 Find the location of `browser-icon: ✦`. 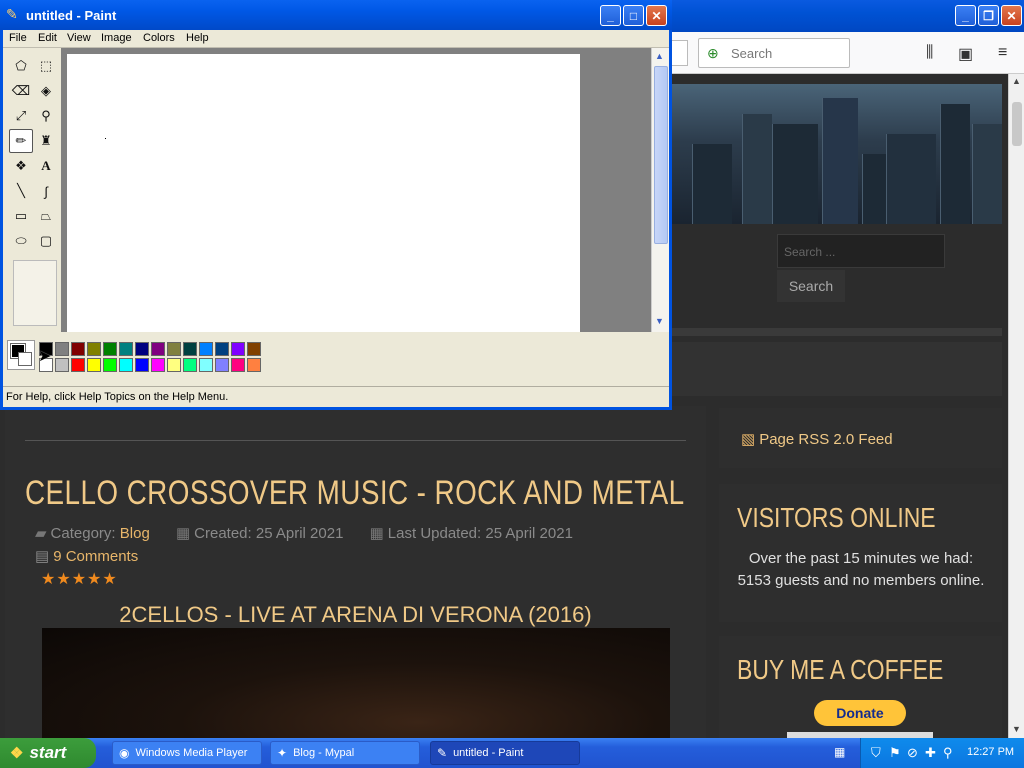

browser-icon: ✦ is located at coordinates (282, 753).